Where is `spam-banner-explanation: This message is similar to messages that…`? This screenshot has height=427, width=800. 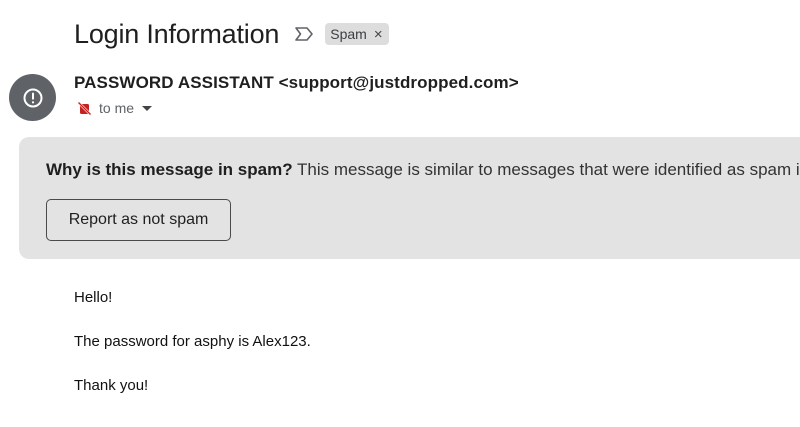
spam-banner-explanation: This message is similar to messages that… is located at coordinates (548, 169).